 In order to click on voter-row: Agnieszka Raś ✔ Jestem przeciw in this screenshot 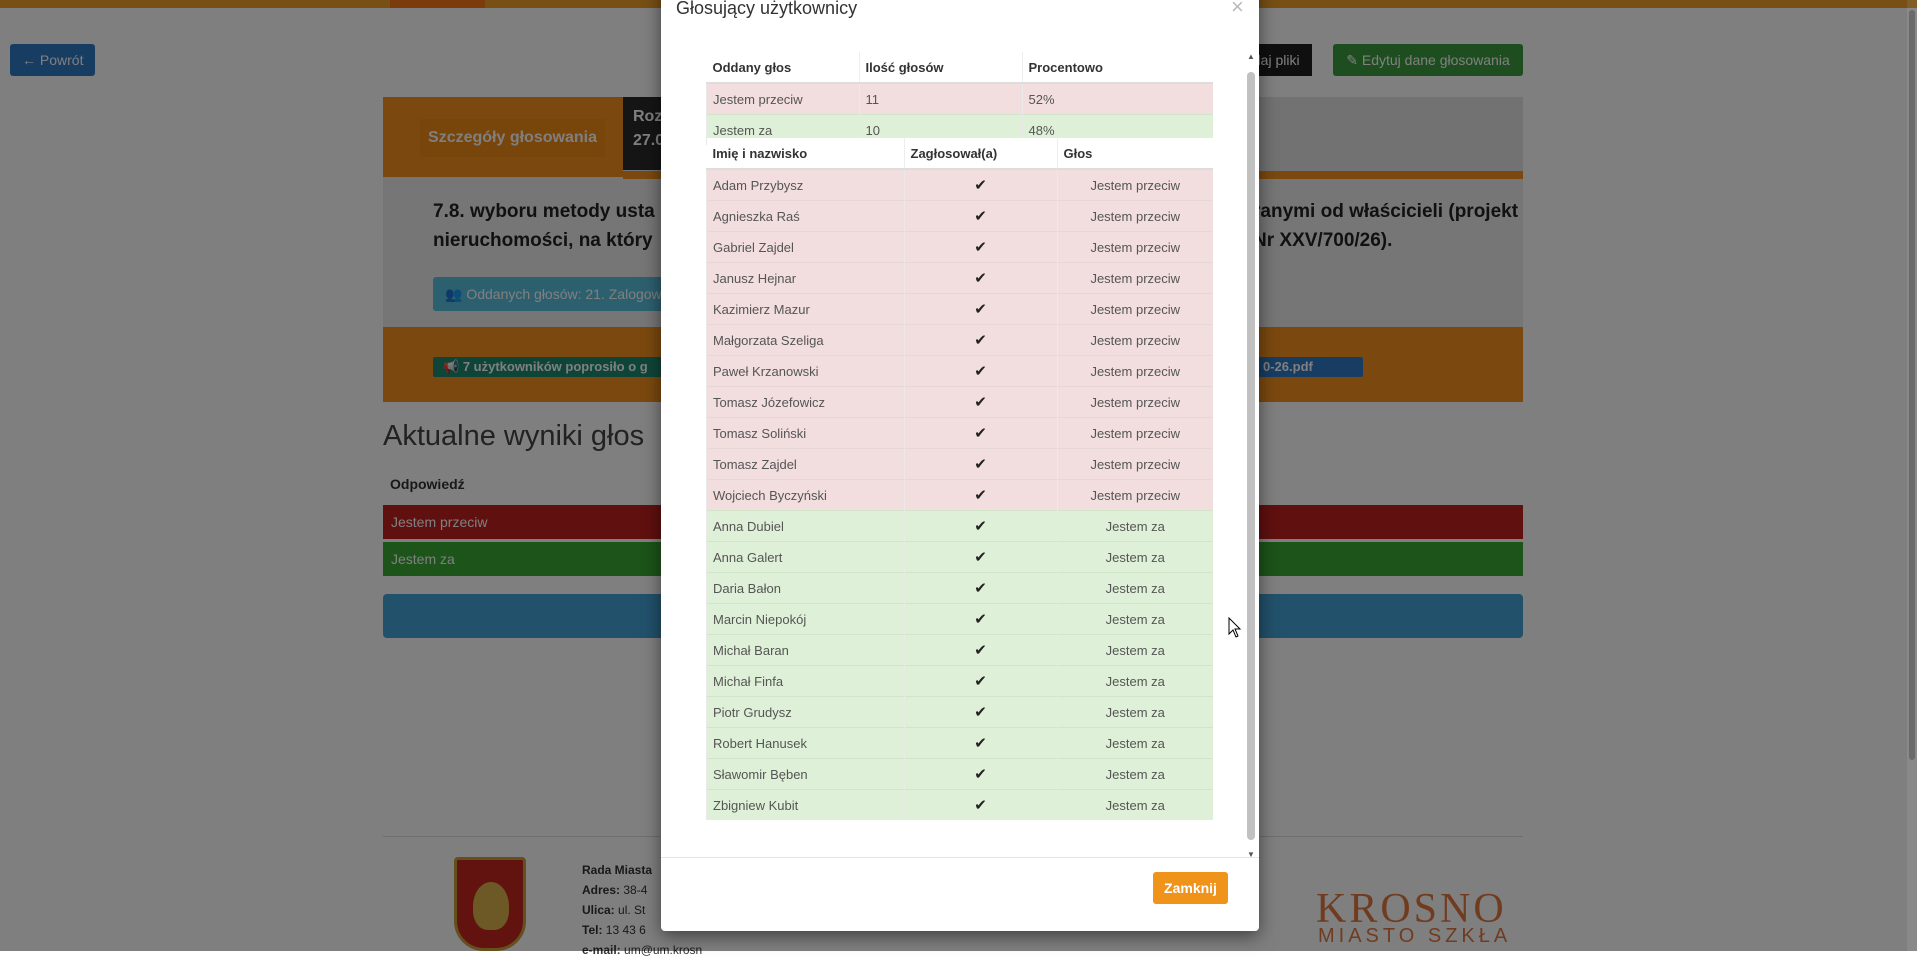, I will do `click(959, 216)`.